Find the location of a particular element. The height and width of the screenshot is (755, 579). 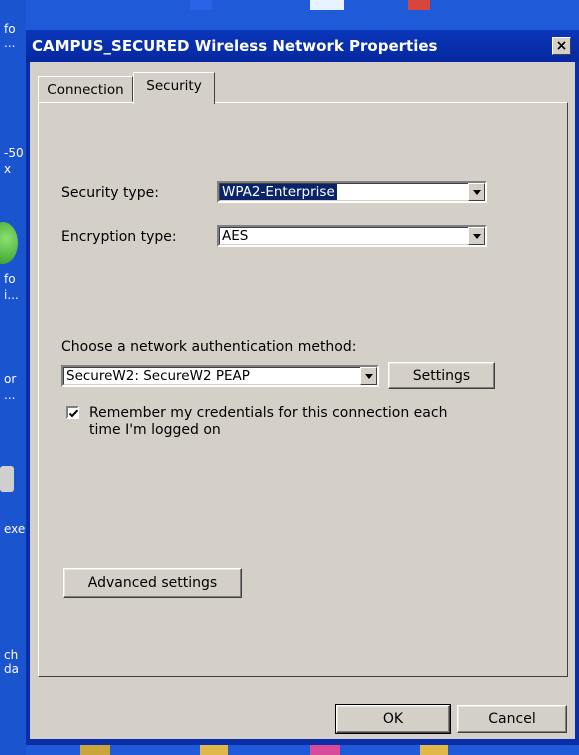

encryption-type-select: AES is located at coordinates (352, 236).